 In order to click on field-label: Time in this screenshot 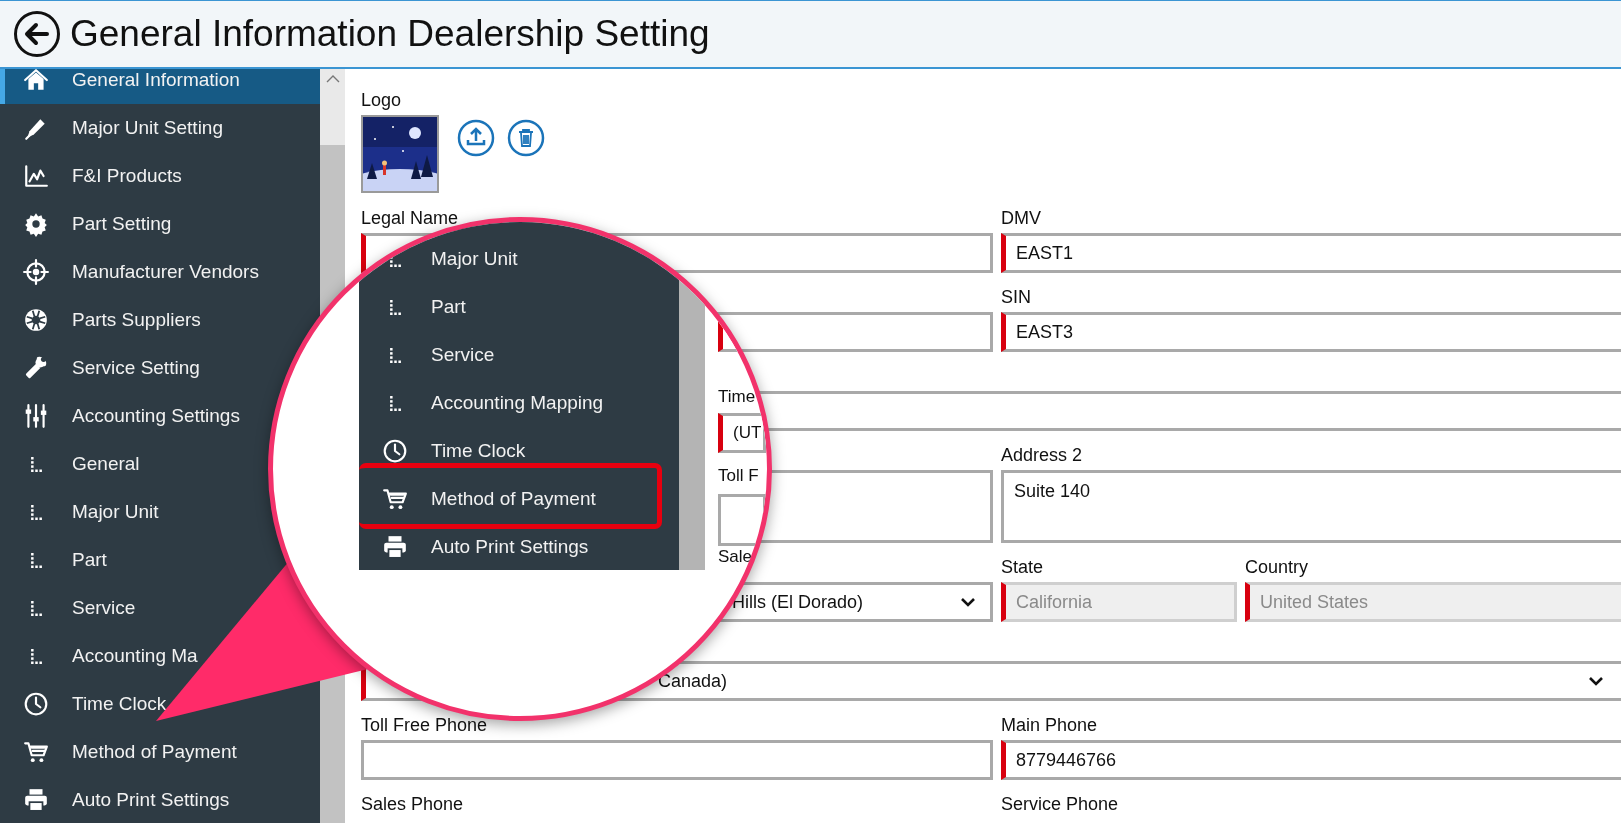, I will do `click(737, 397)`.